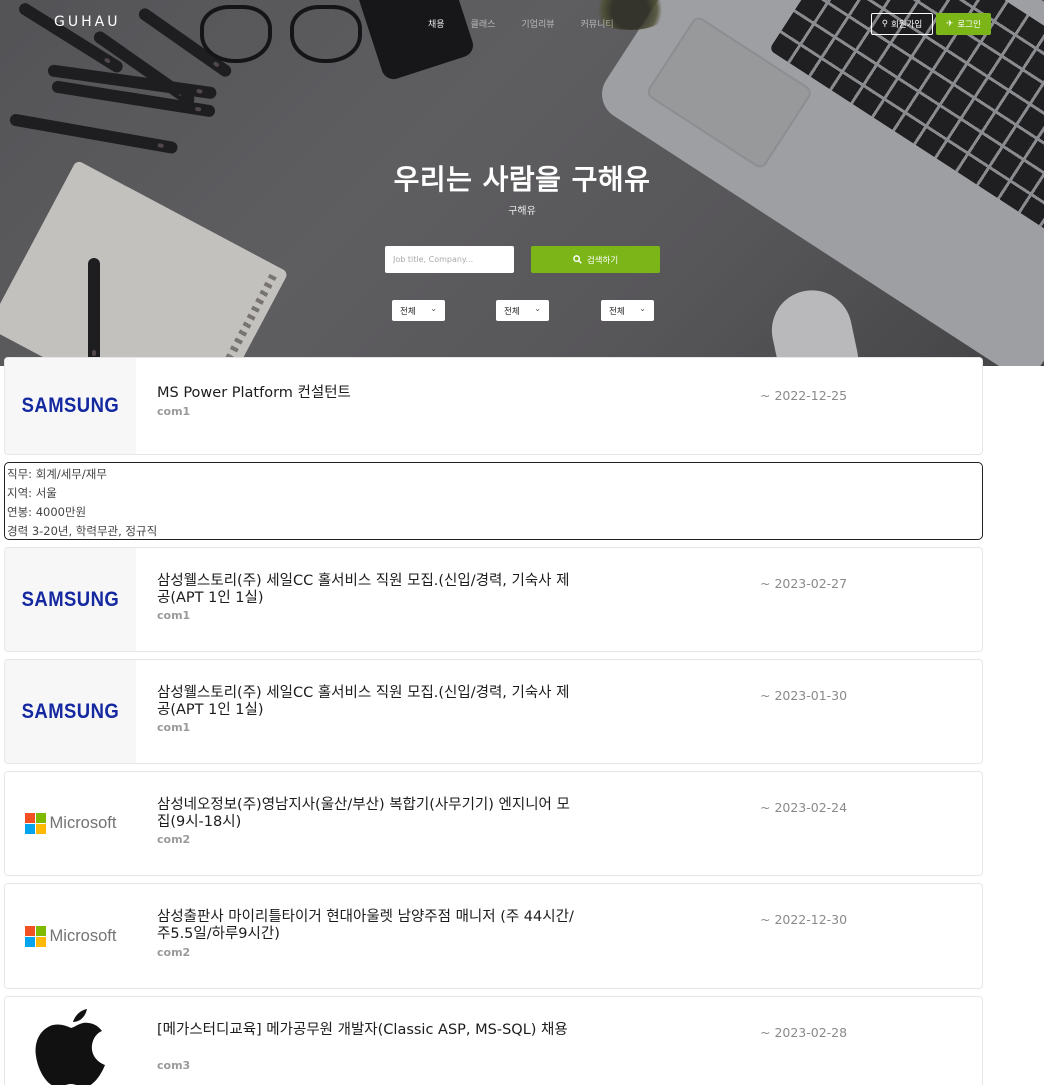 The height and width of the screenshot is (1085, 1044). Describe the element at coordinates (32, 493) in the screenshot. I see `detail-line: 지역: 서울` at that location.